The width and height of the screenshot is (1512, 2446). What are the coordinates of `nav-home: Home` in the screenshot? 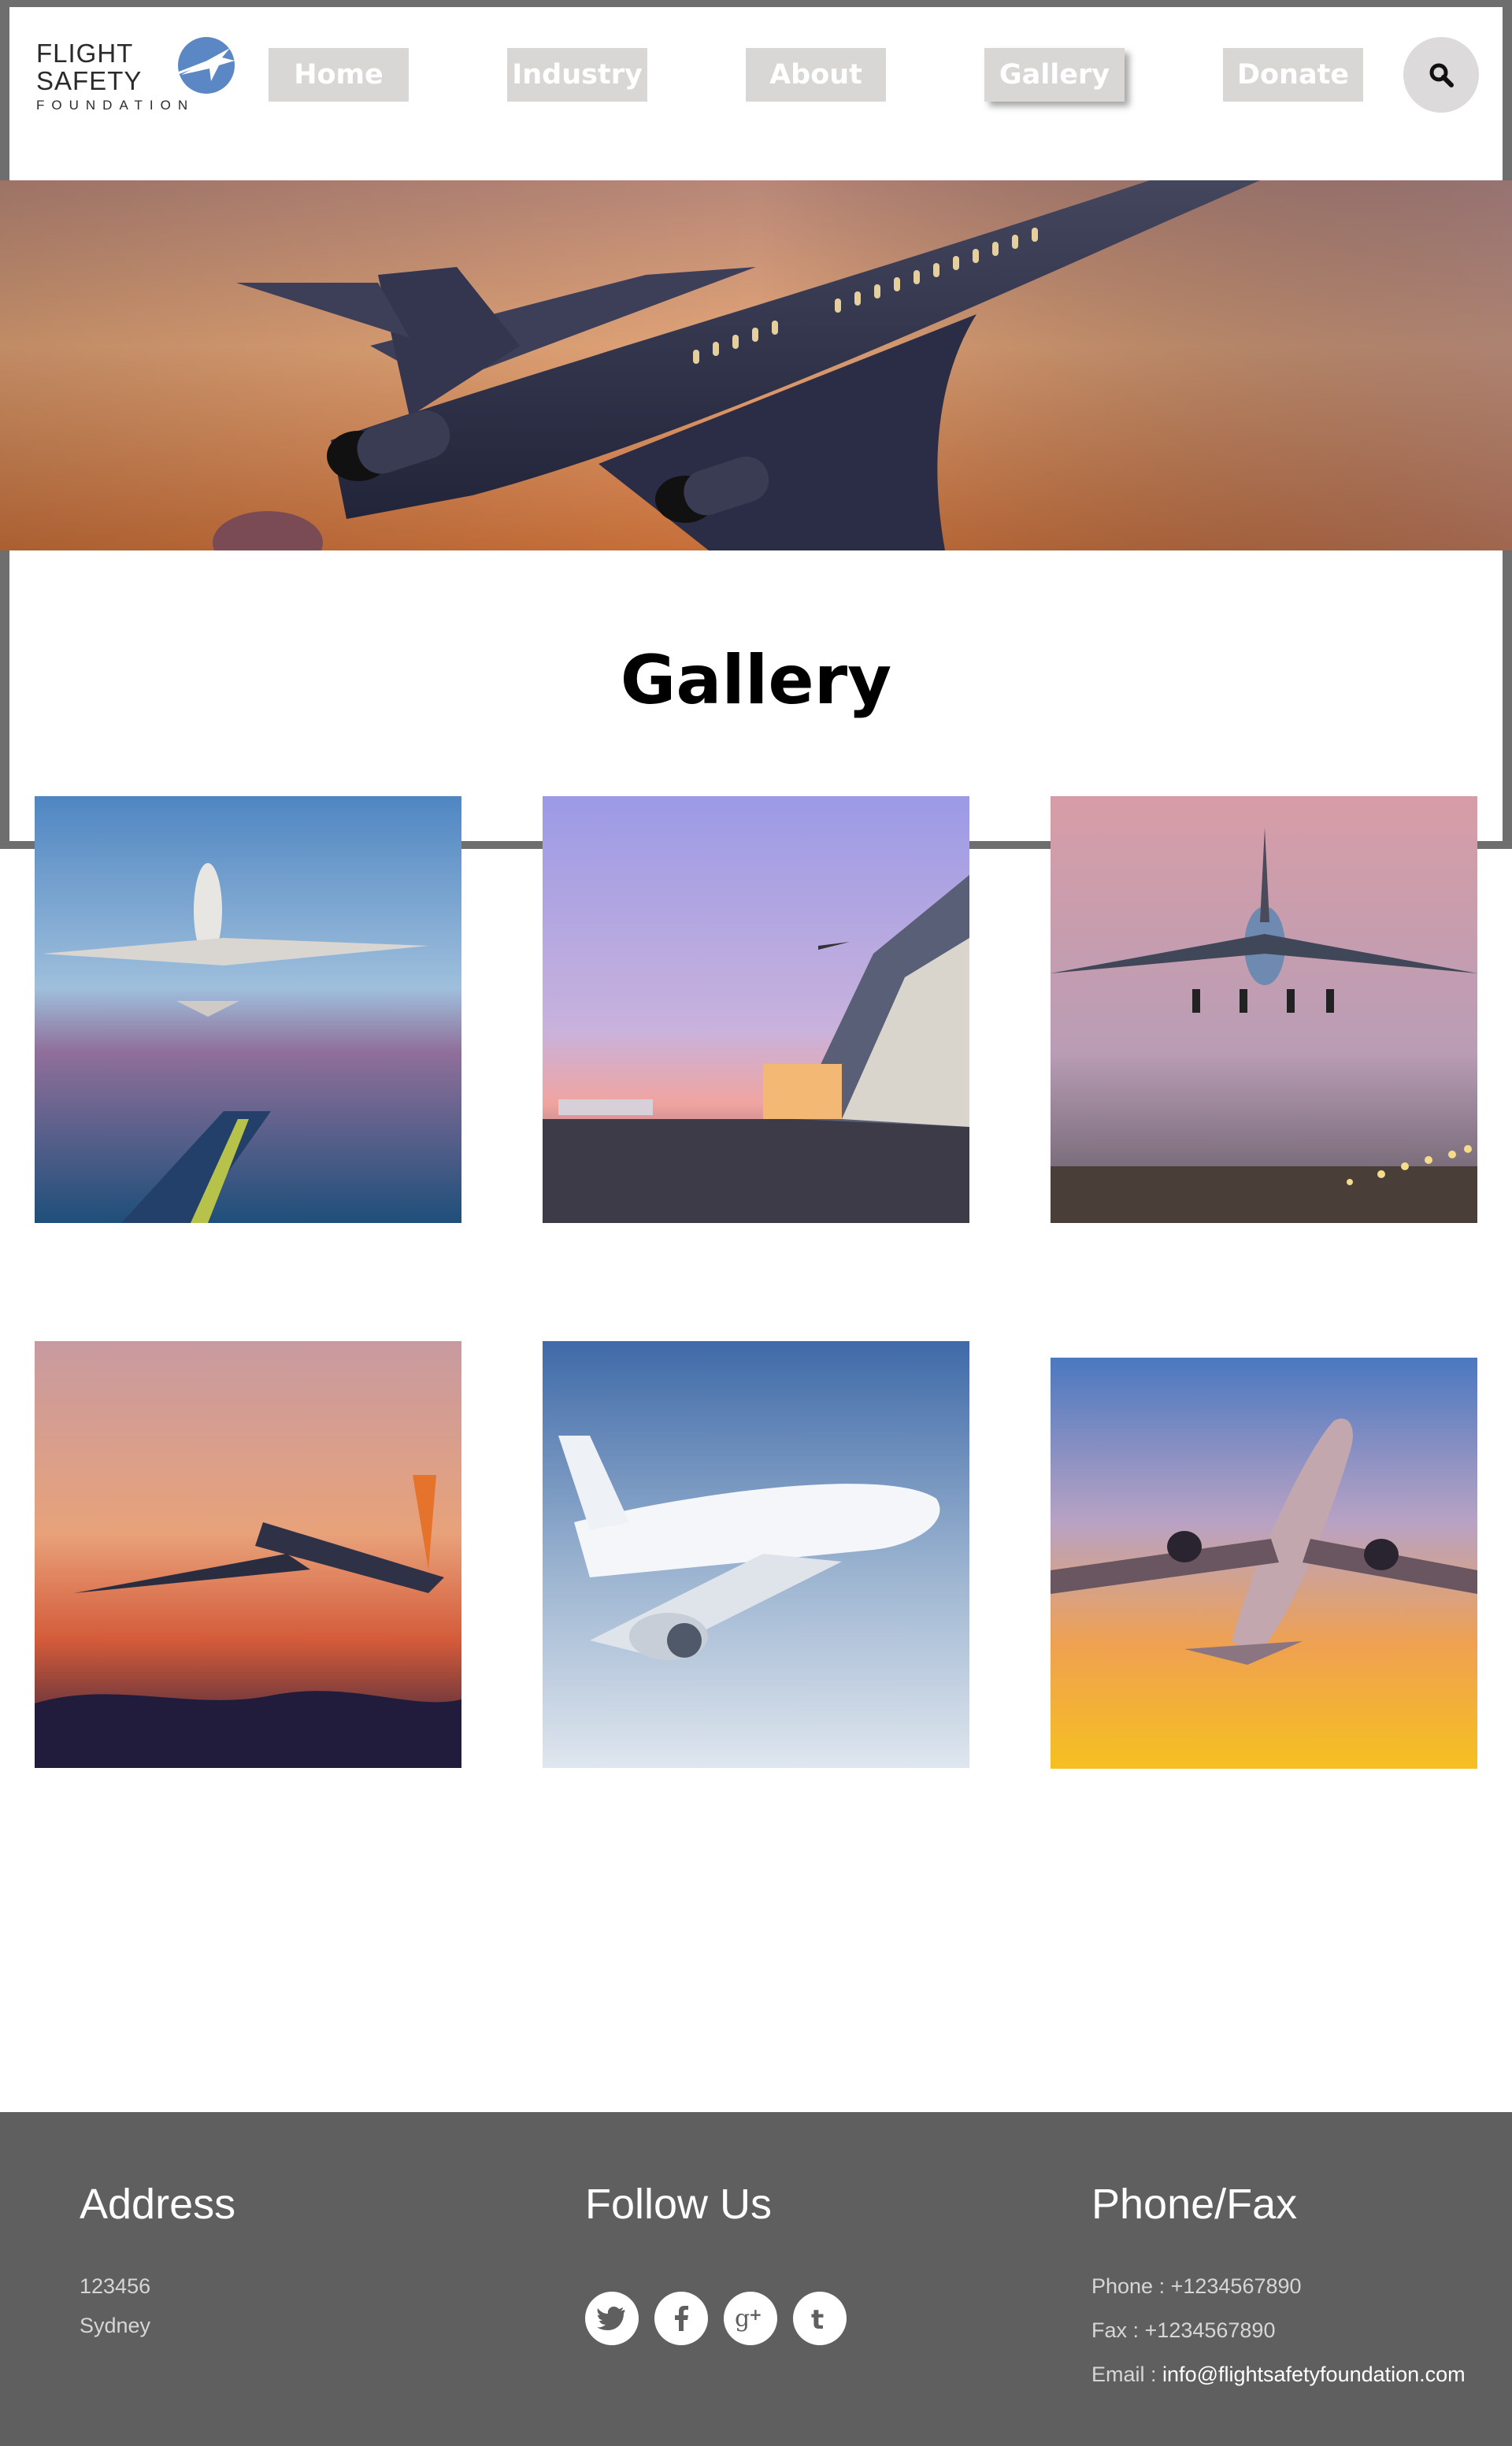 It's located at (339, 75).